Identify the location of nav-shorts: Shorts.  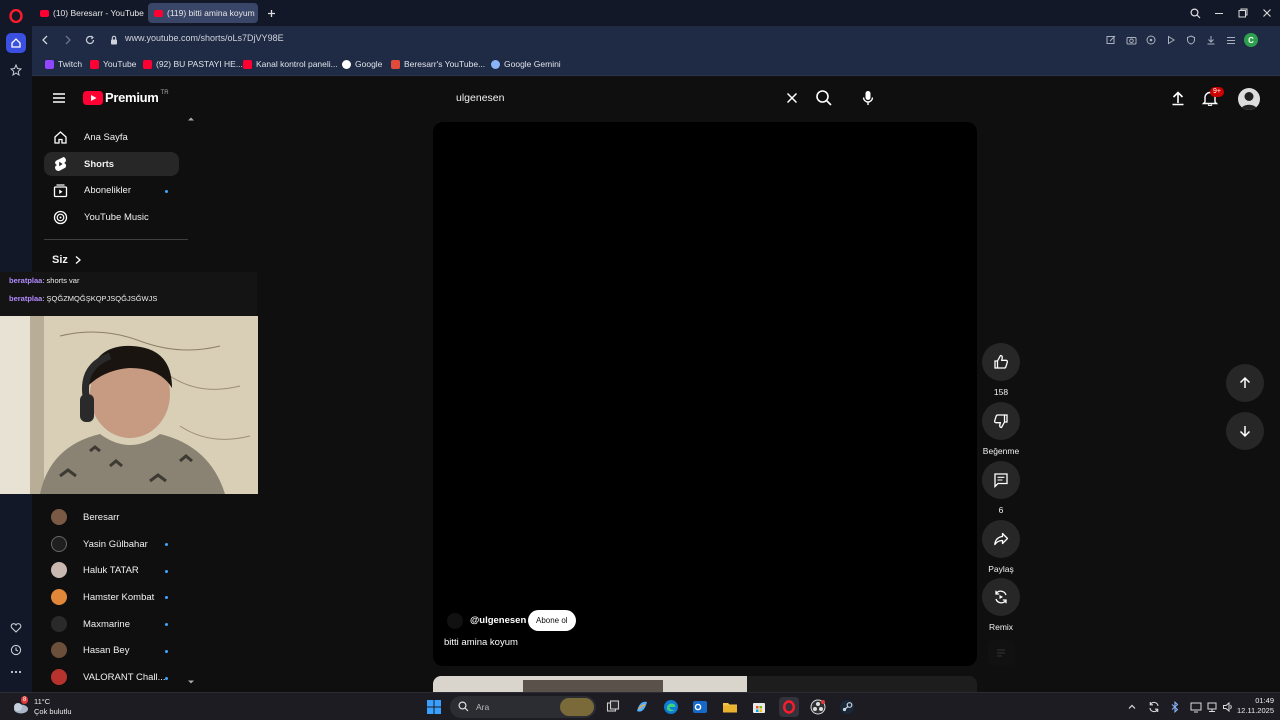
(111, 164).